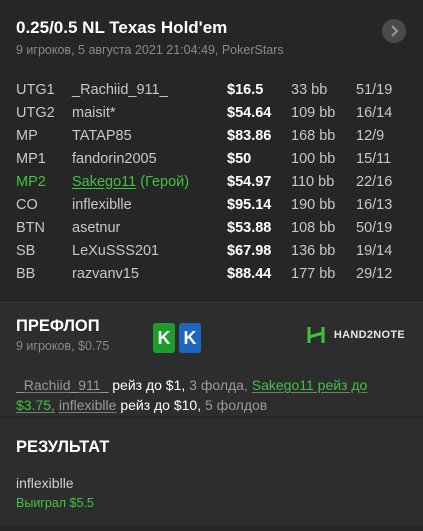  I want to click on winnings: Выиграл $5.5, so click(55, 503).